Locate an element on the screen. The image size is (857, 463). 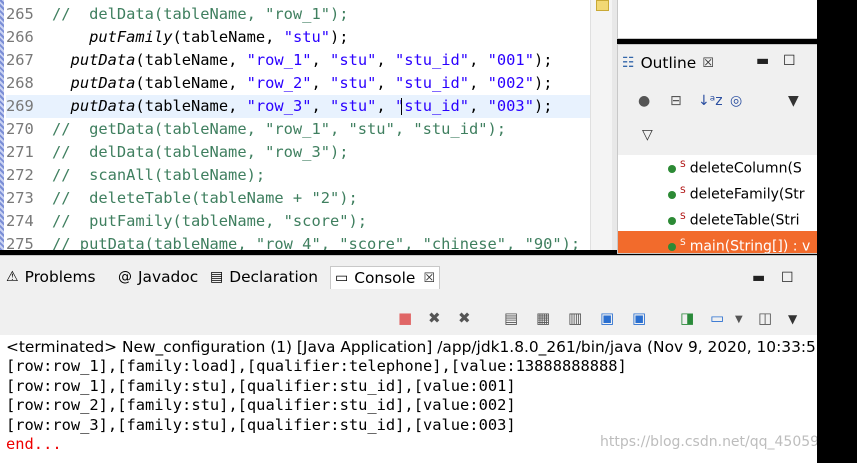
code-token: putFamily is located at coordinates (131, 37).